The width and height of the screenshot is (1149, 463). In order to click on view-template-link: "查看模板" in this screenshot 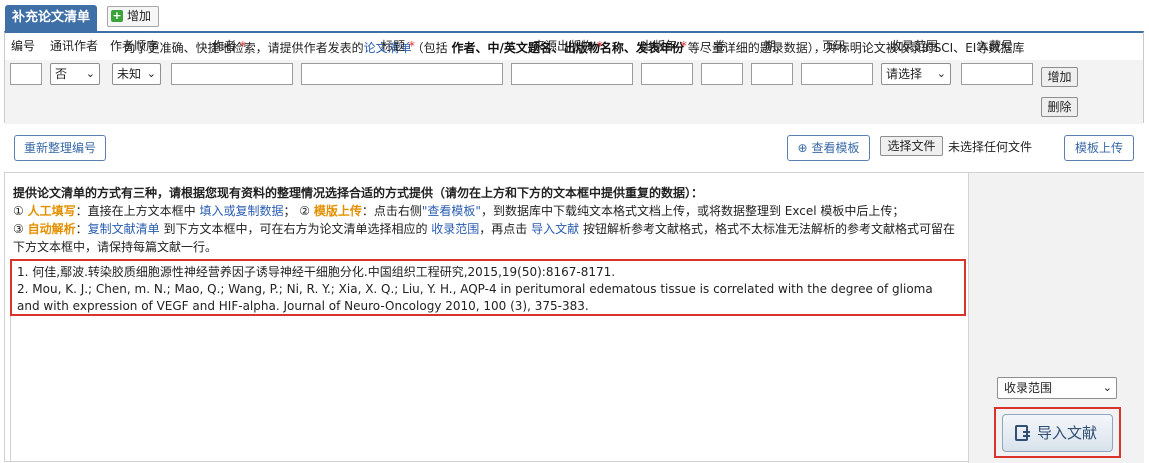, I will do `click(451, 211)`.